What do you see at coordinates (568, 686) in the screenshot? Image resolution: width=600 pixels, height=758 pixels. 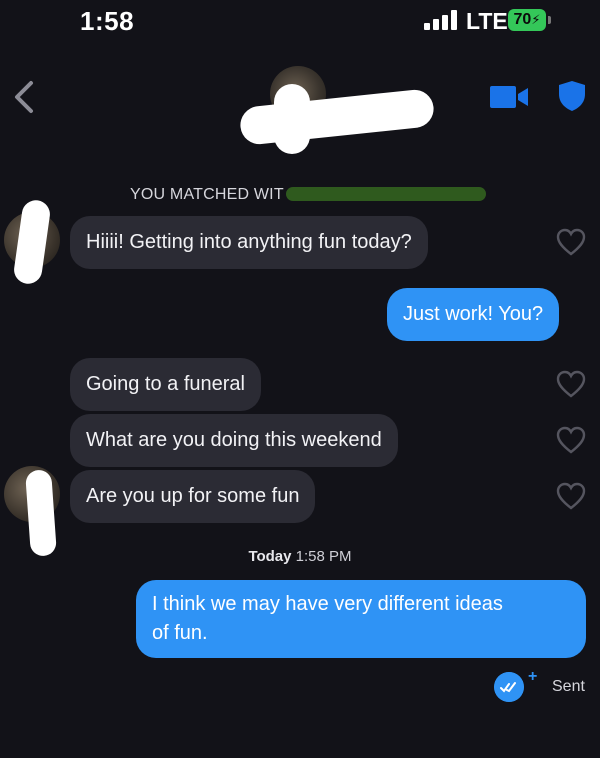 I see `sent-status: Sent` at bounding box center [568, 686].